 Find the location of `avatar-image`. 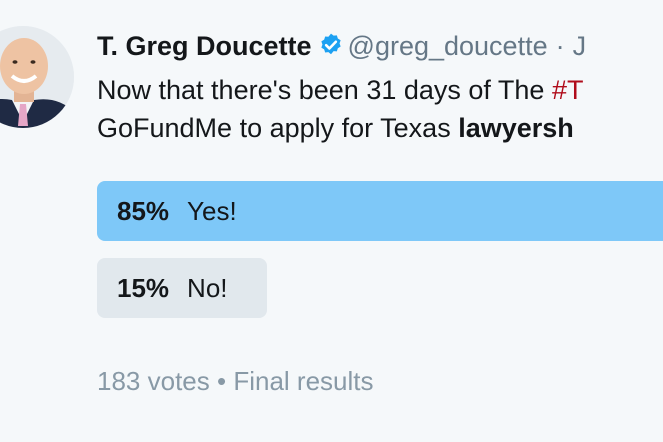

avatar-image is located at coordinates (37, 77).